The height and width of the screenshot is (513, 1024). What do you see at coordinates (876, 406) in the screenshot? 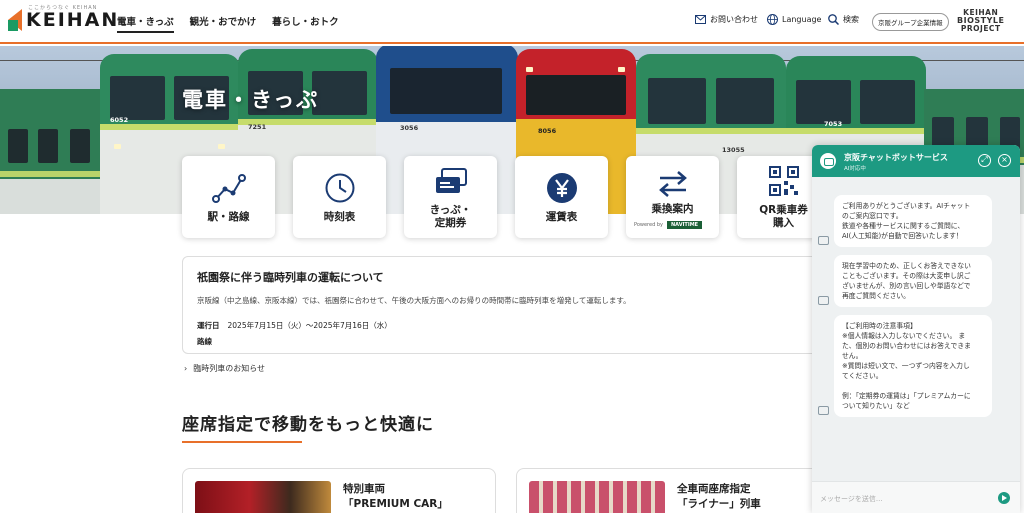
I see `chat-line: ついて知りたい」など` at bounding box center [876, 406].